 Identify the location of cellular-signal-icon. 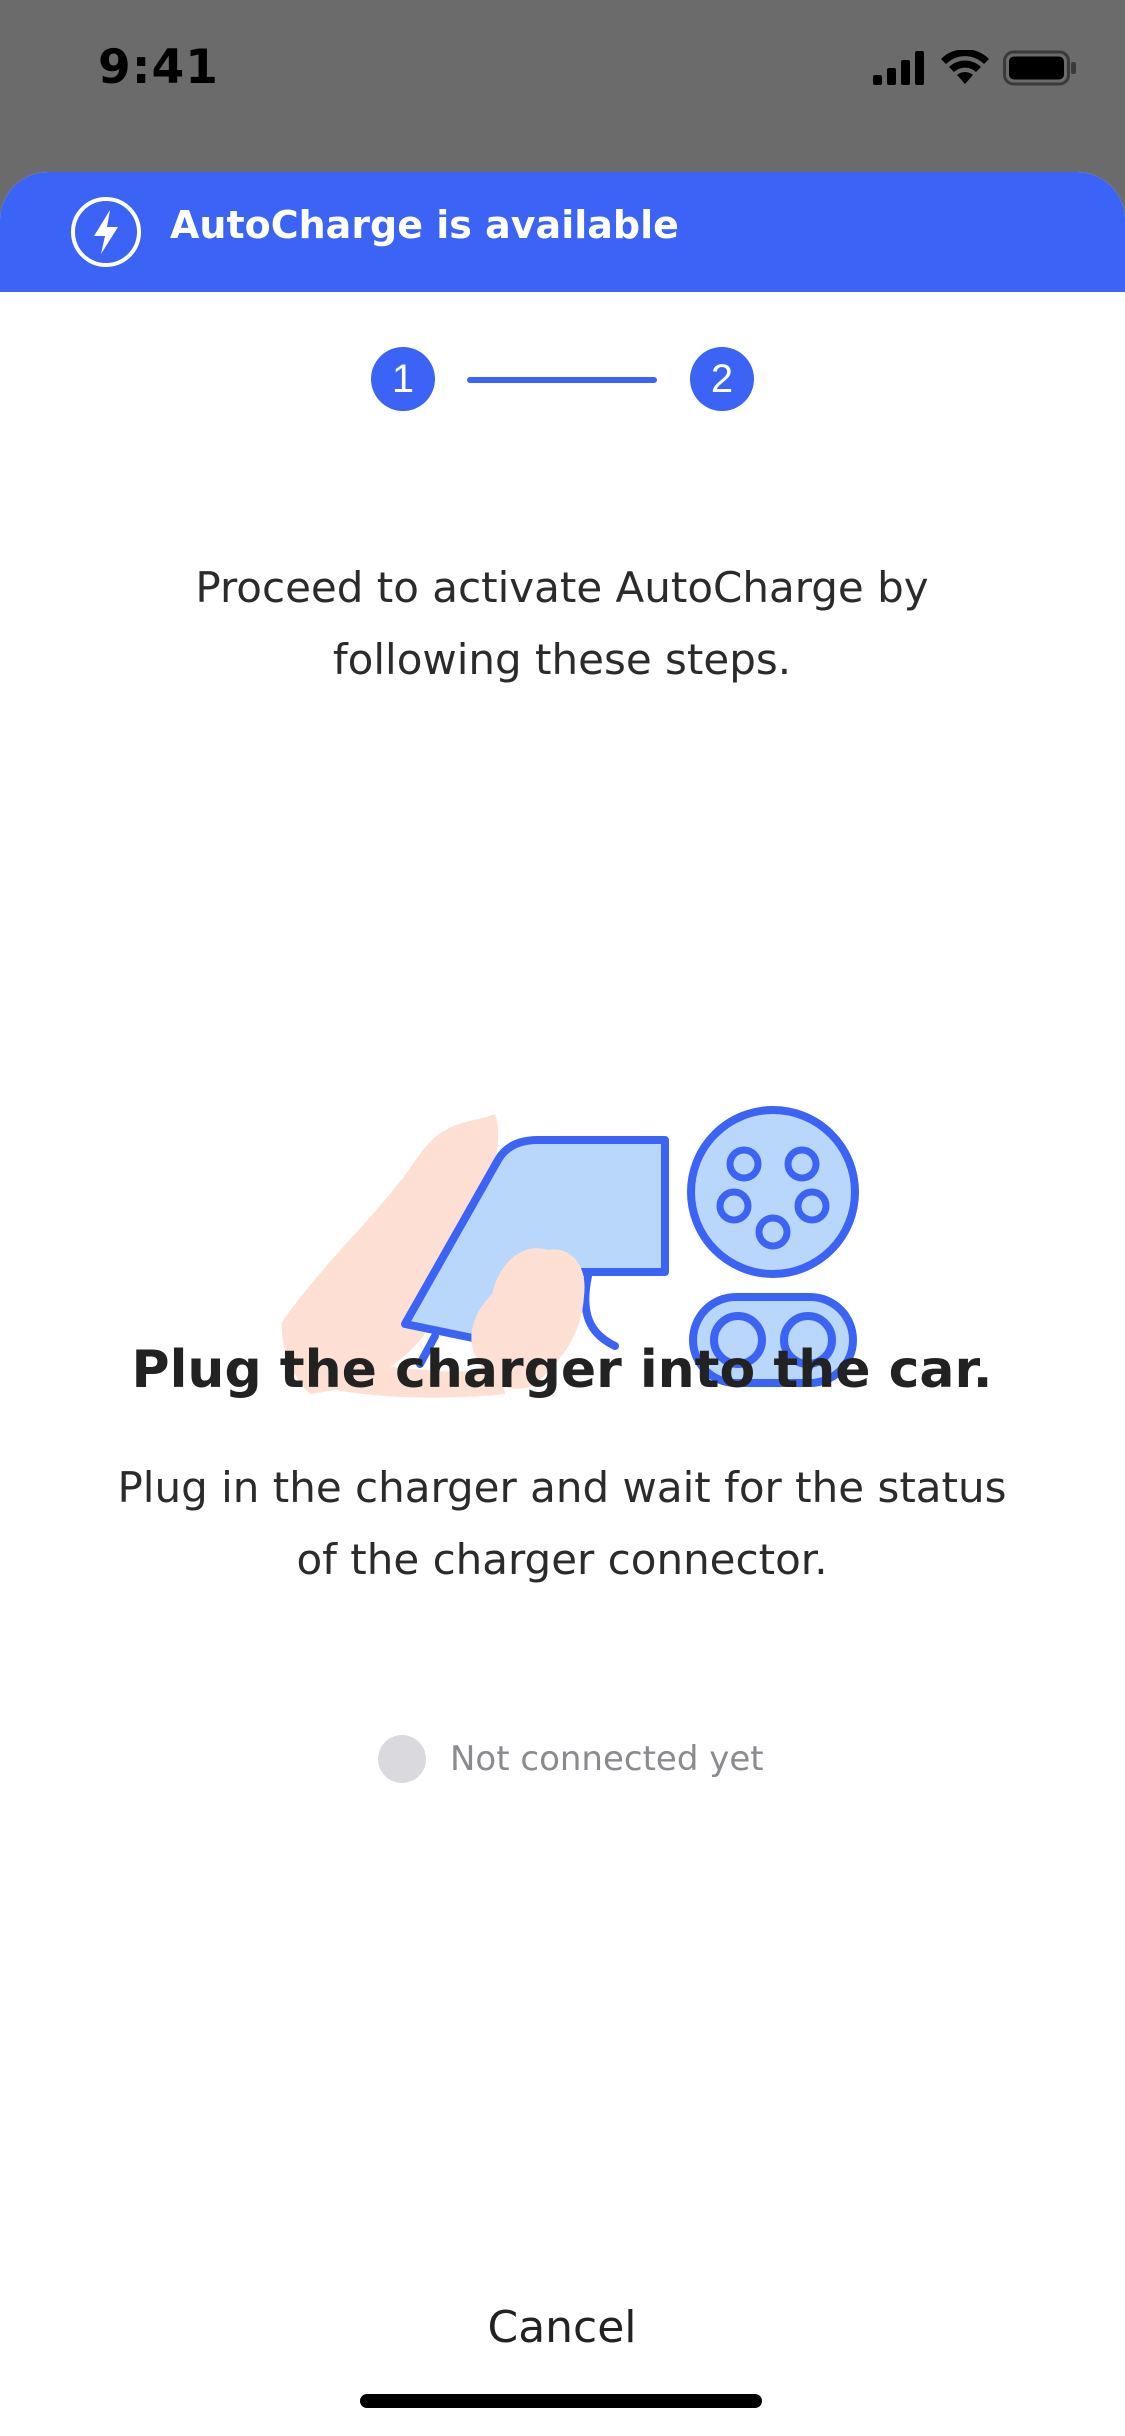
(898, 68).